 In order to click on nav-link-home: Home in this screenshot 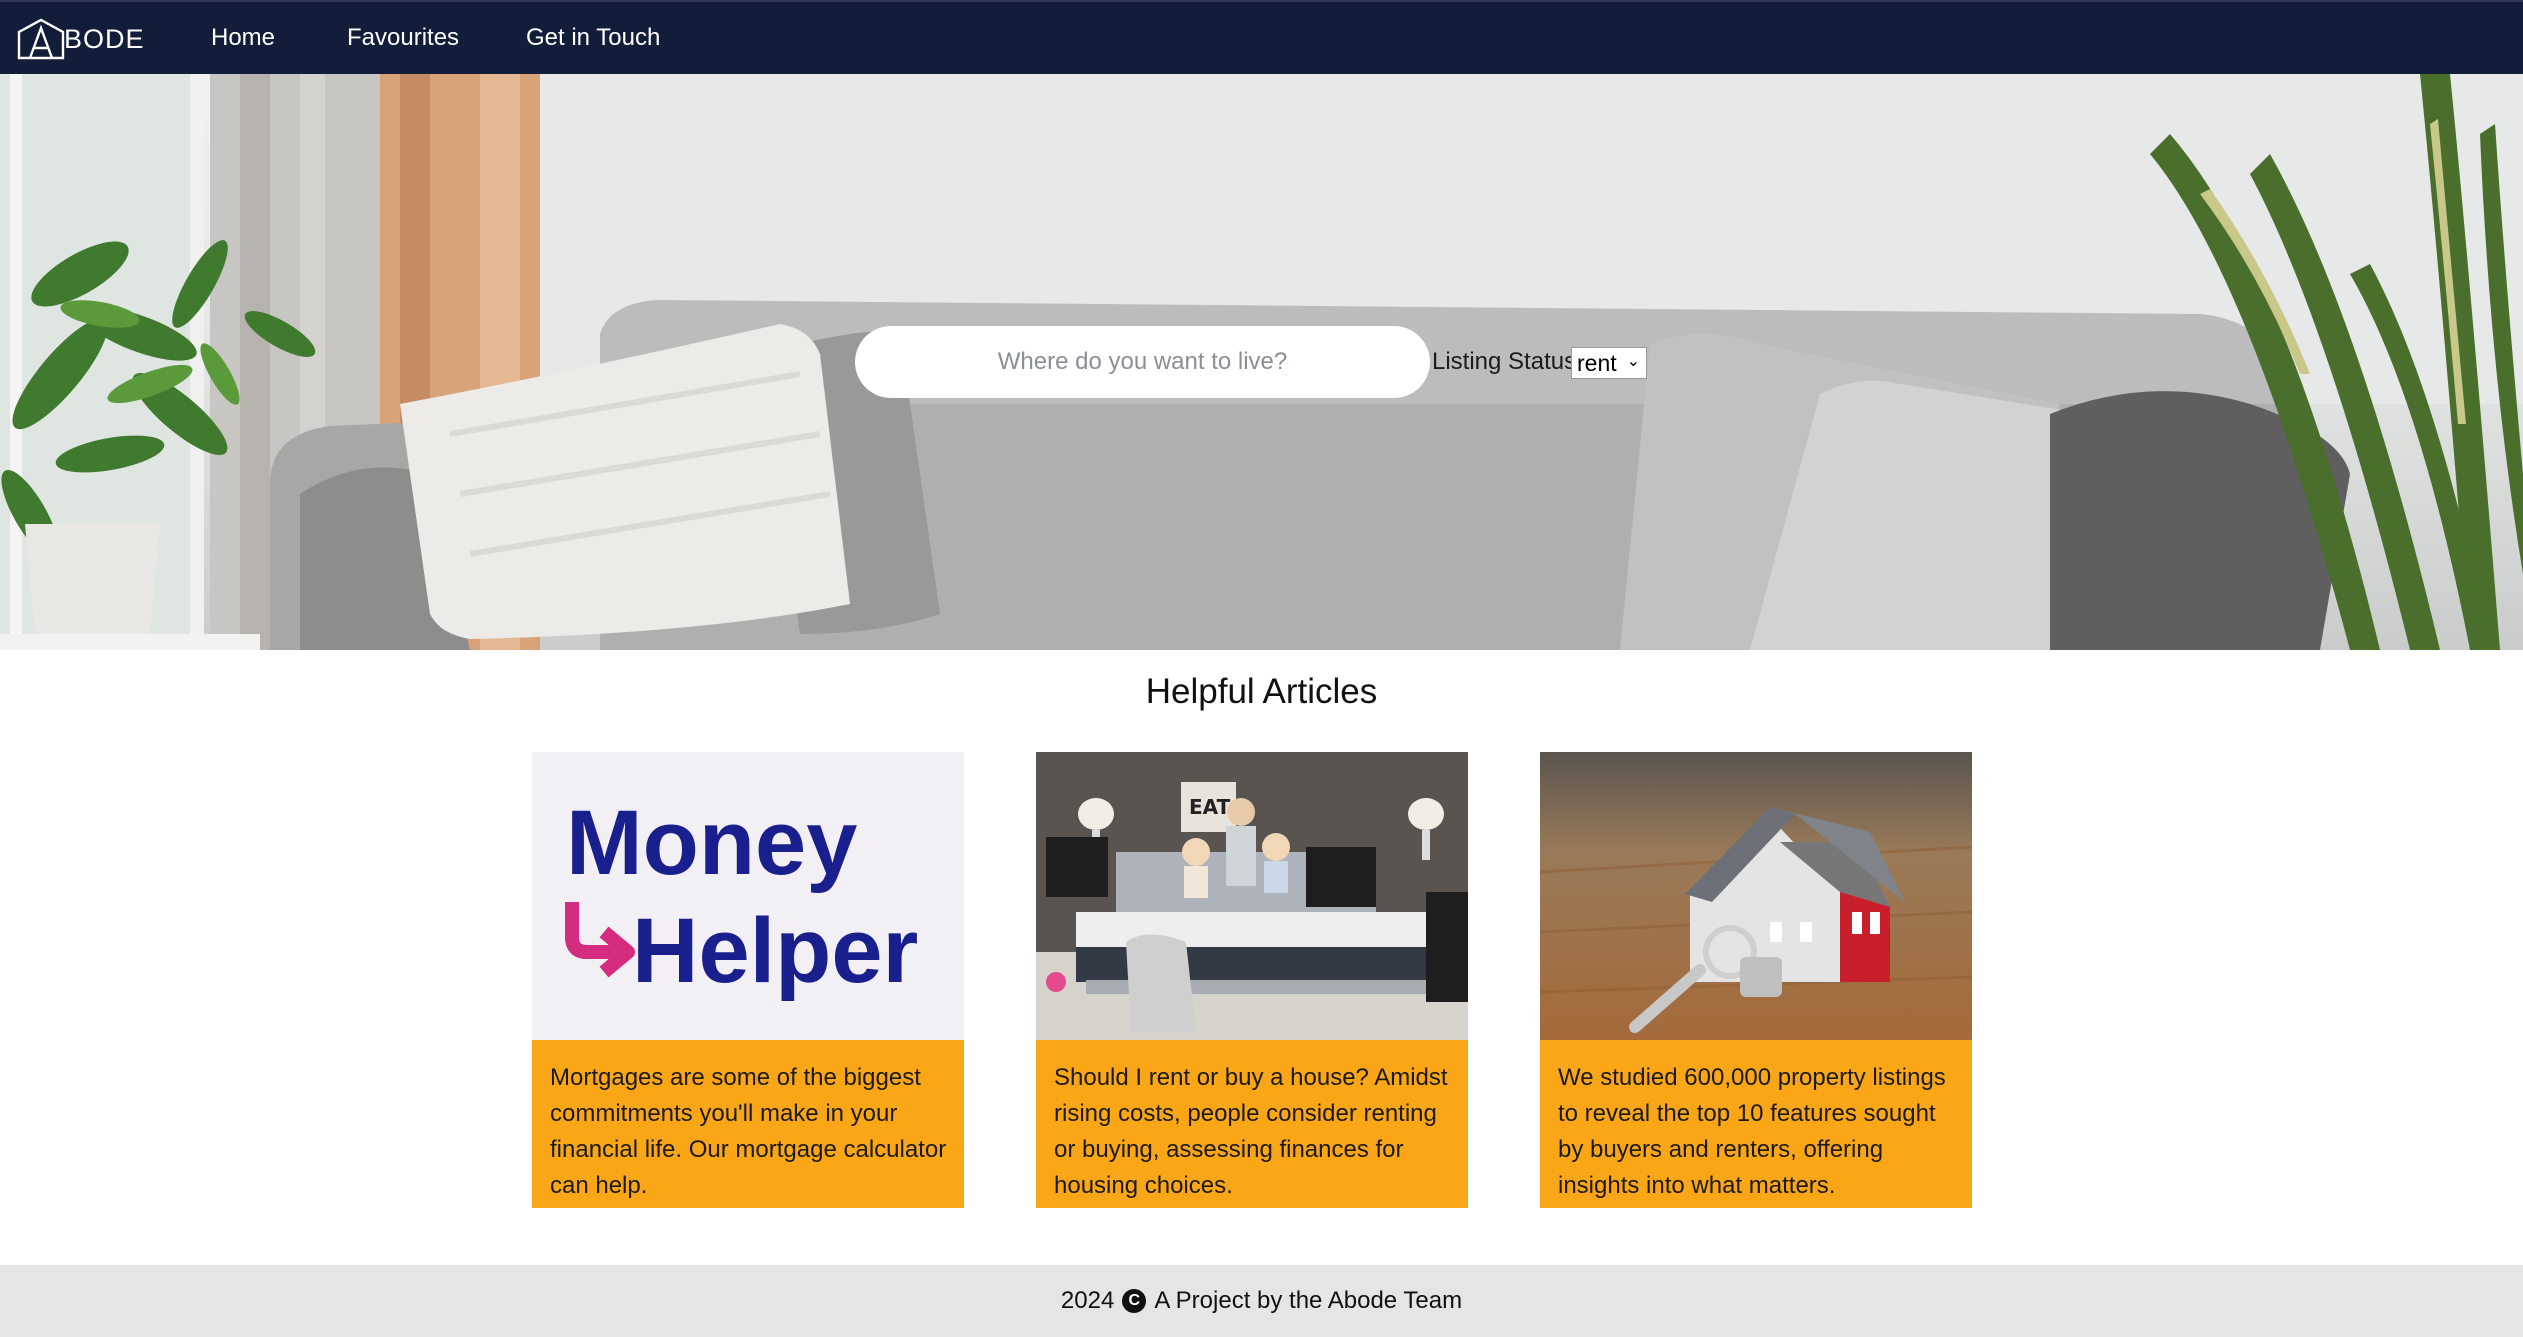, I will do `click(243, 38)`.